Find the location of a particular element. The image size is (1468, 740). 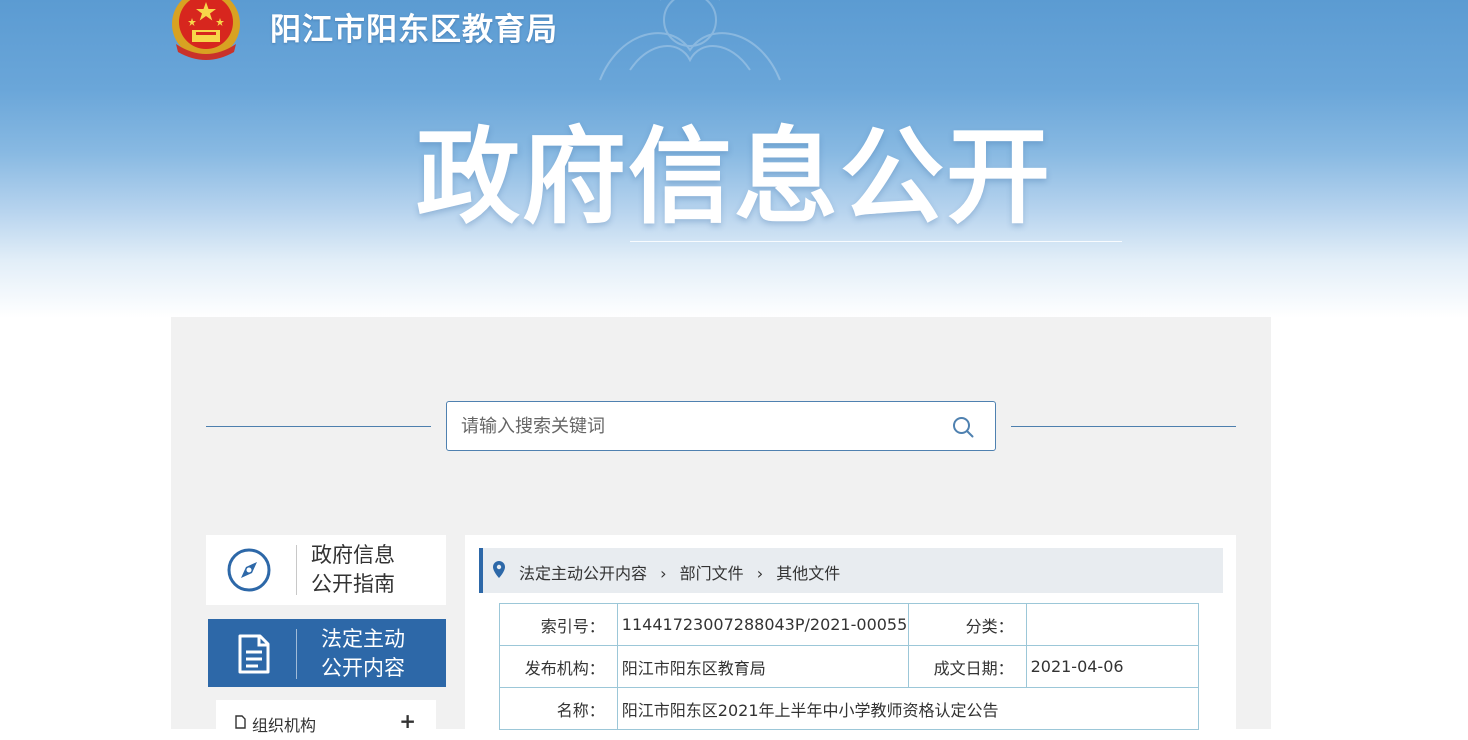

sidebar-item-guide: 政府信息 公开指南 is located at coordinates (326, 570).